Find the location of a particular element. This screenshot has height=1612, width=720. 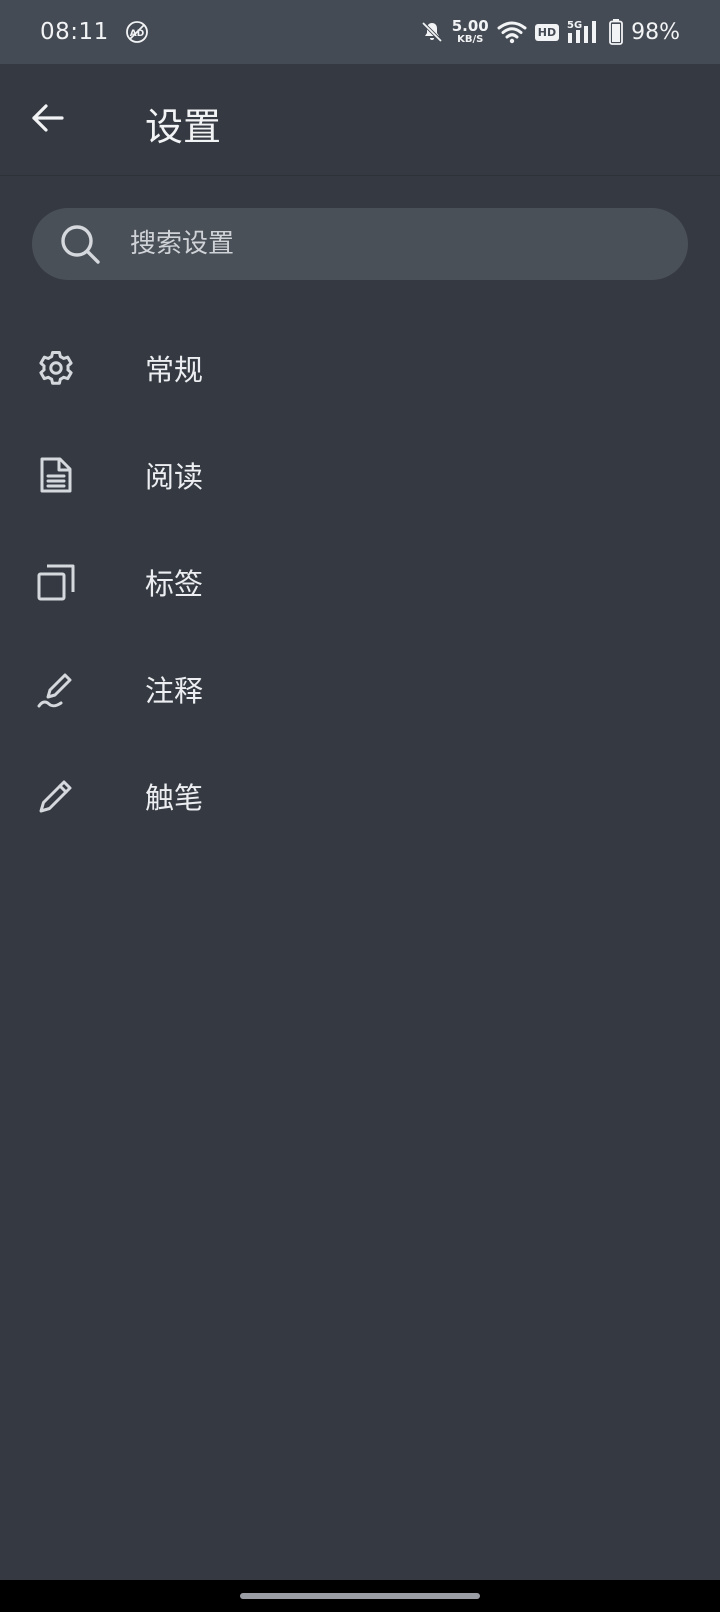

gear-icon is located at coordinates (56, 368).